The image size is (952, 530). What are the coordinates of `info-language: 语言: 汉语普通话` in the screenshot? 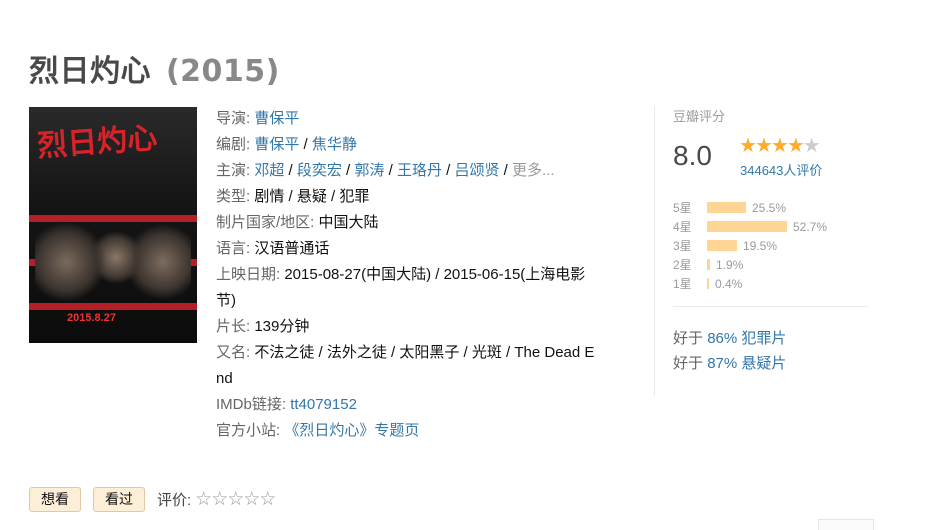 It's located at (273, 248).